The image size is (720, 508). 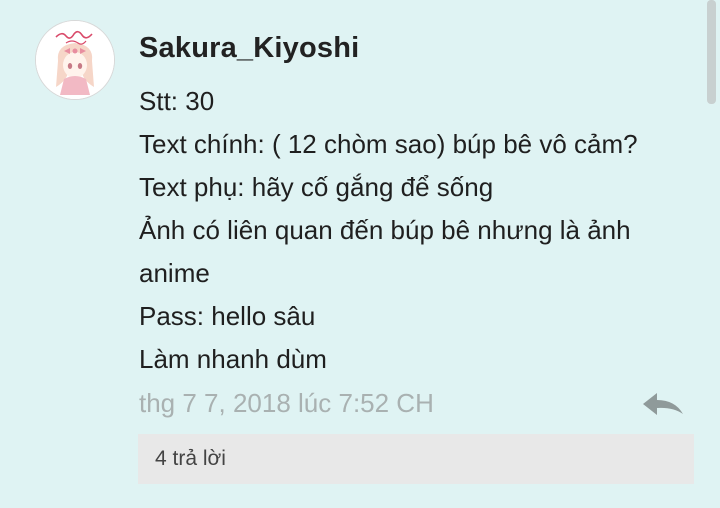 What do you see at coordinates (663, 405) in the screenshot?
I see `reply-arrow-icon` at bounding box center [663, 405].